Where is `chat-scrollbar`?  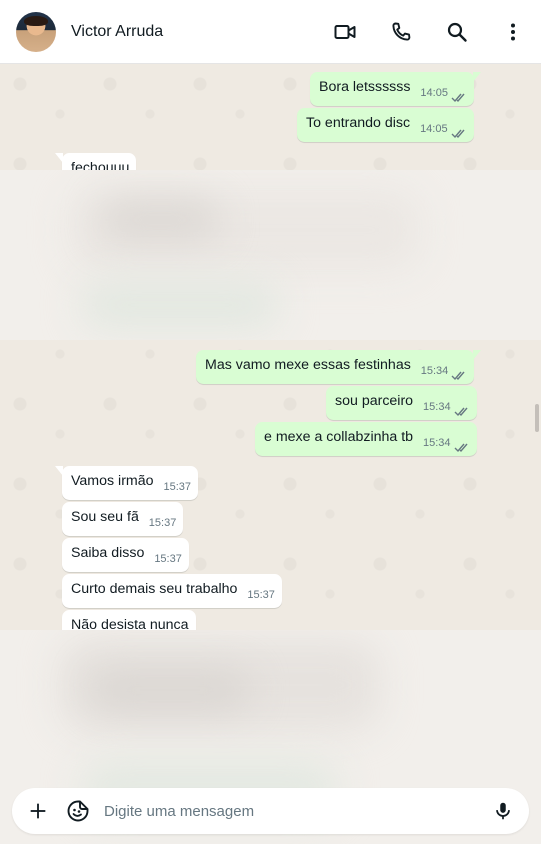 chat-scrollbar is located at coordinates (537, 418).